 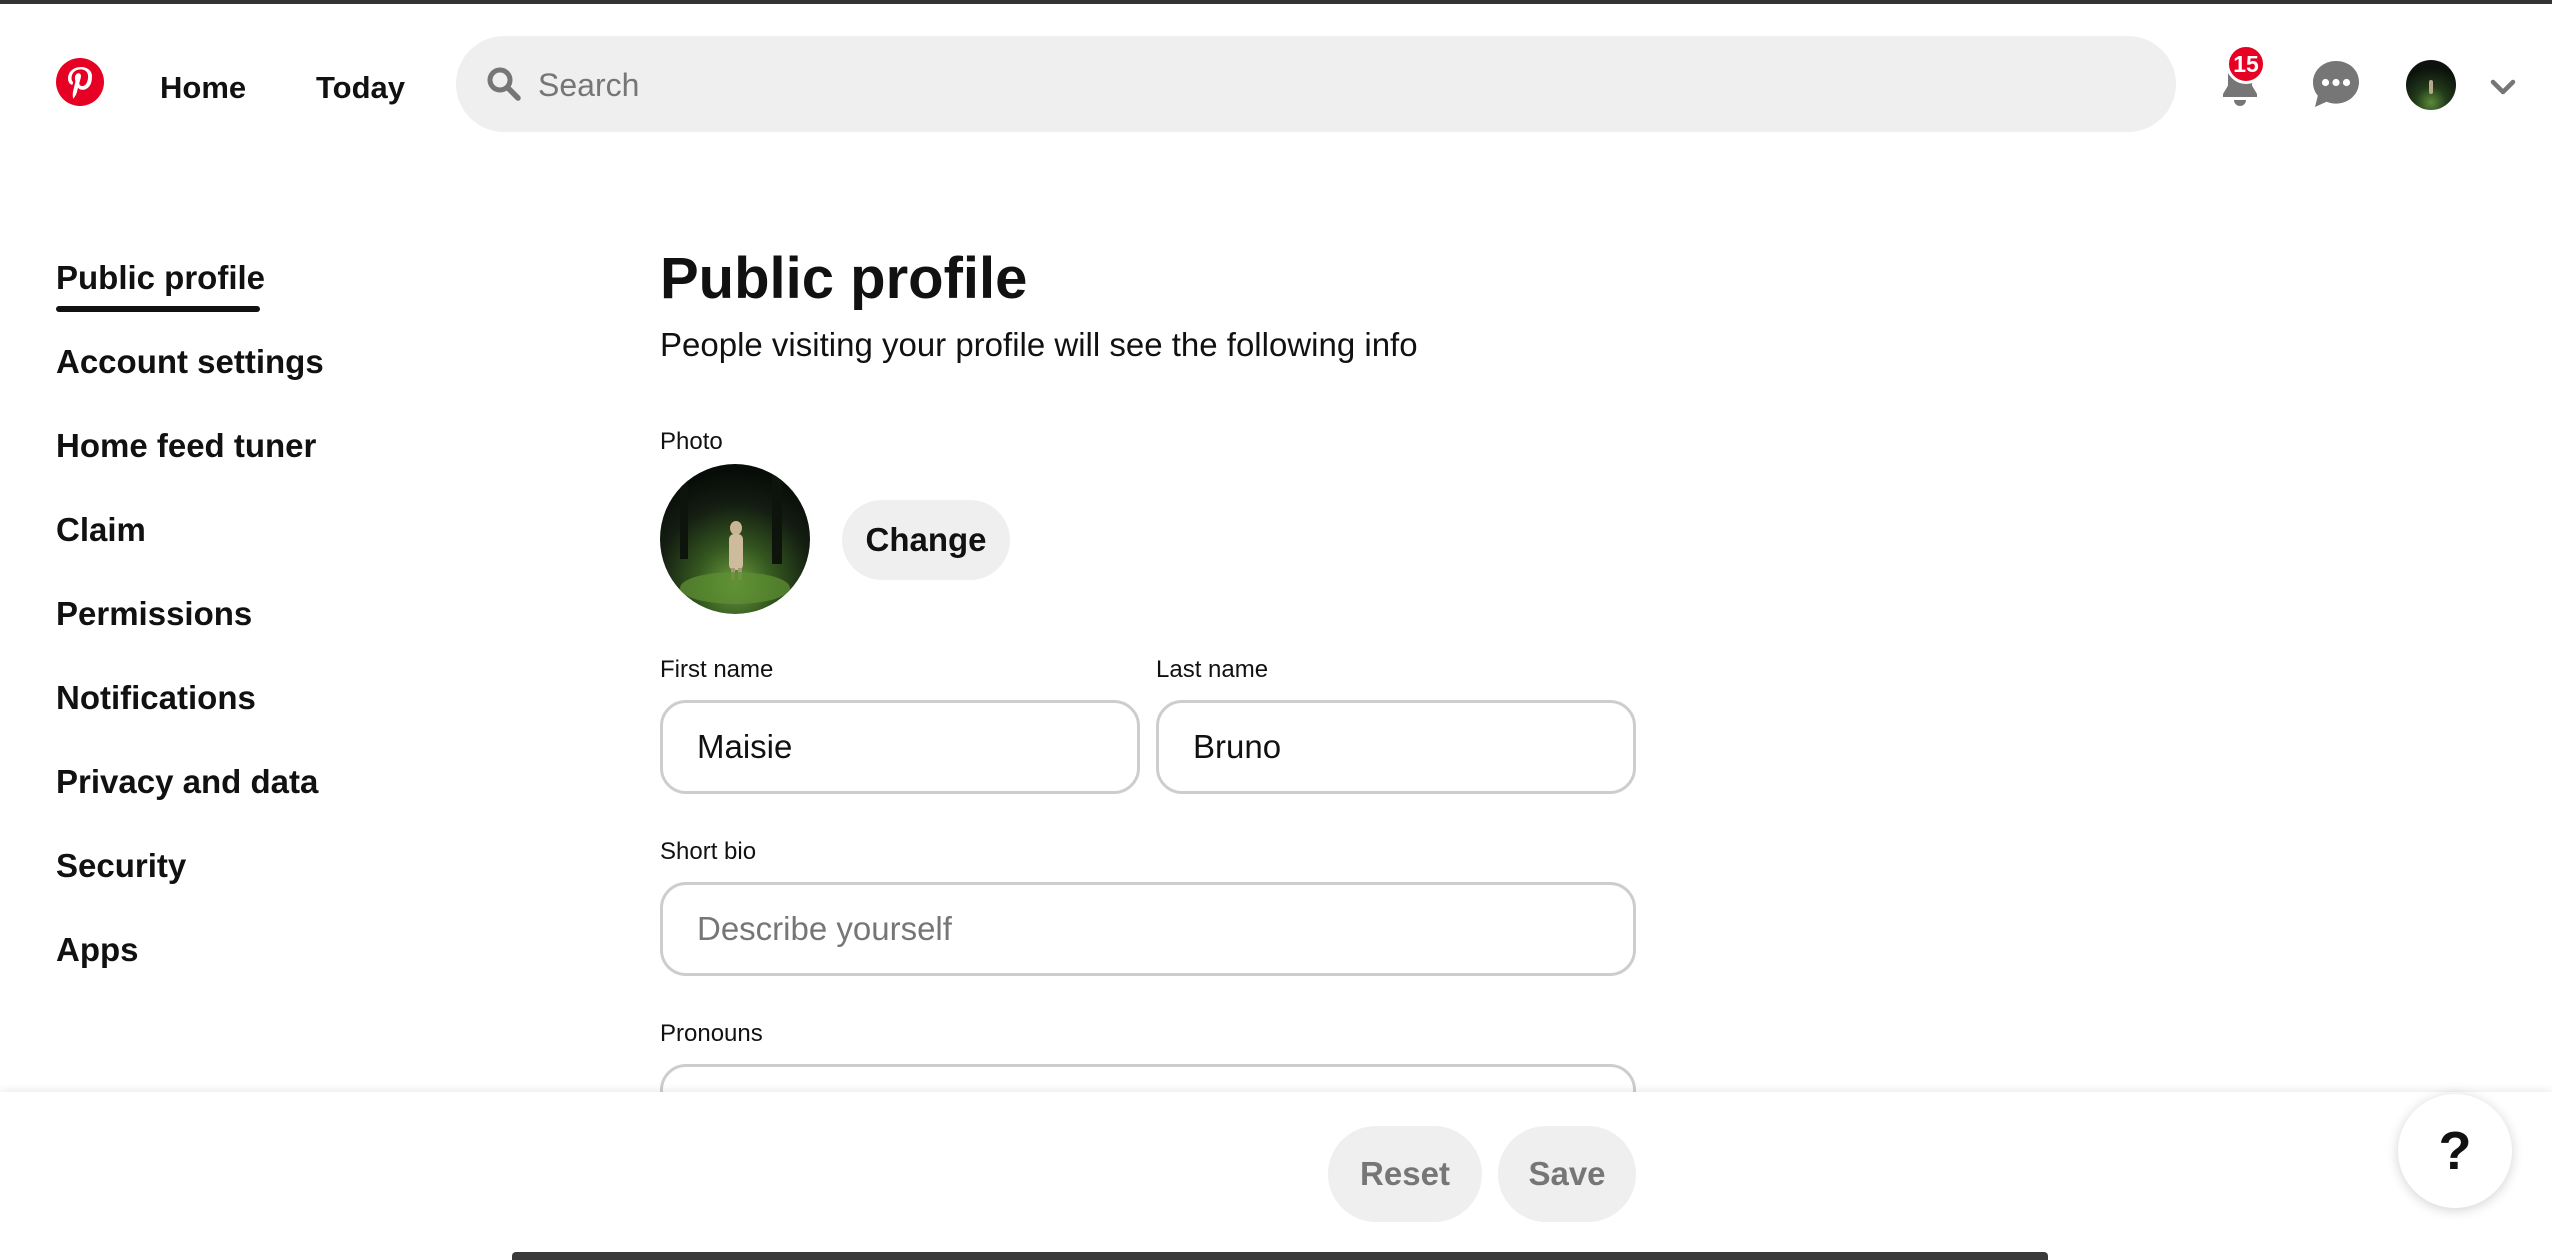 What do you see at coordinates (1396, 747) in the screenshot?
I see `last-name-input` at bounding box center [1396, 747].